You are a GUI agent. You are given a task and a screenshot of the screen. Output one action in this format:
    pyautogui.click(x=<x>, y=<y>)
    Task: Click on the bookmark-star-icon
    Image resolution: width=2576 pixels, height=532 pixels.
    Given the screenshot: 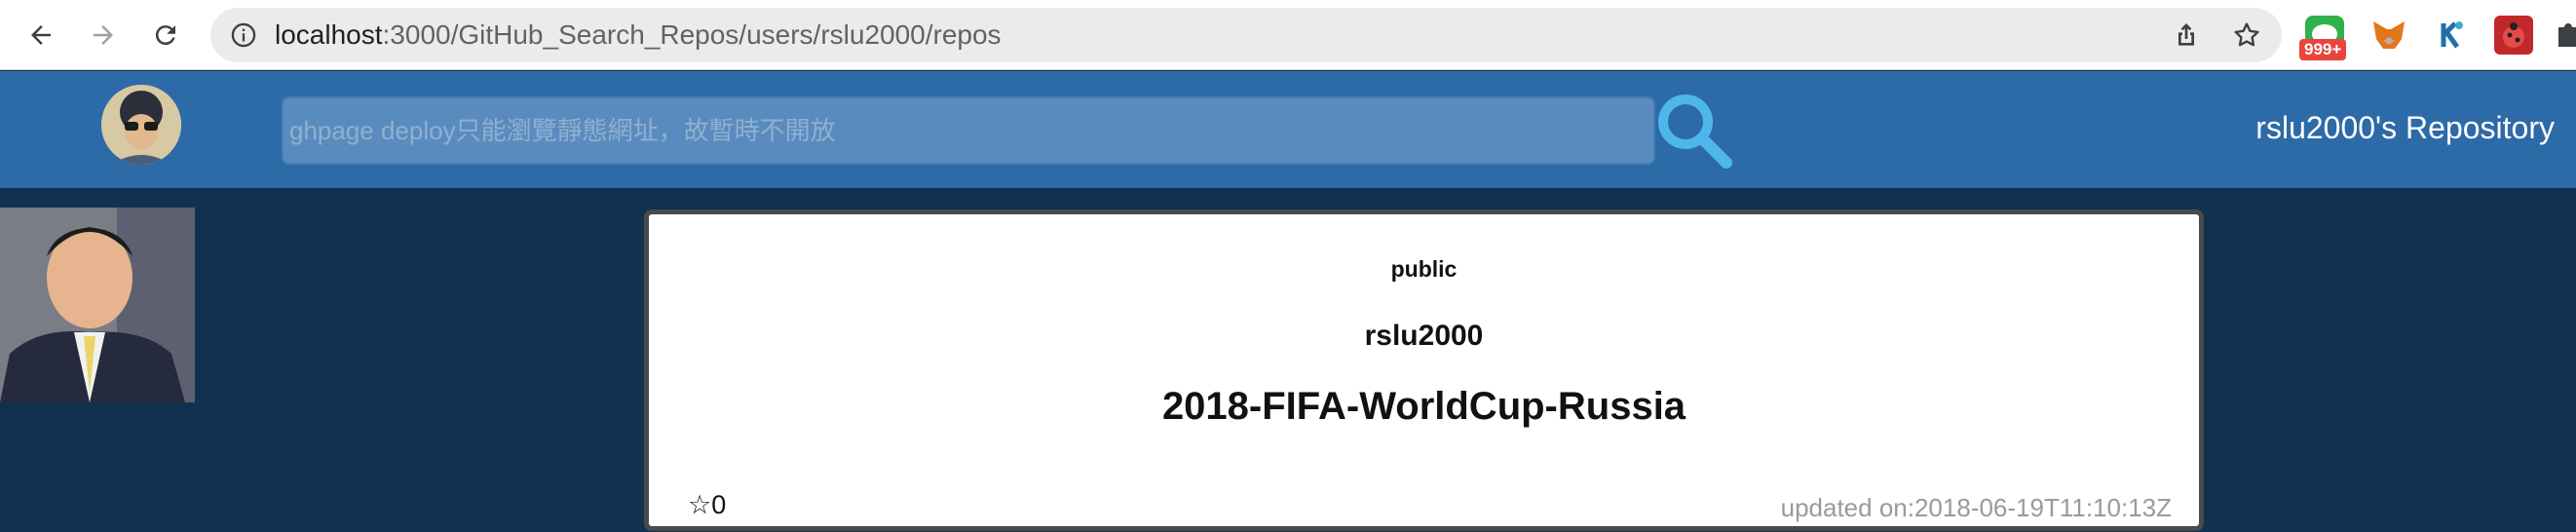 What is the action you would take?
    pyautogui.click(x=2246, y=35)
    